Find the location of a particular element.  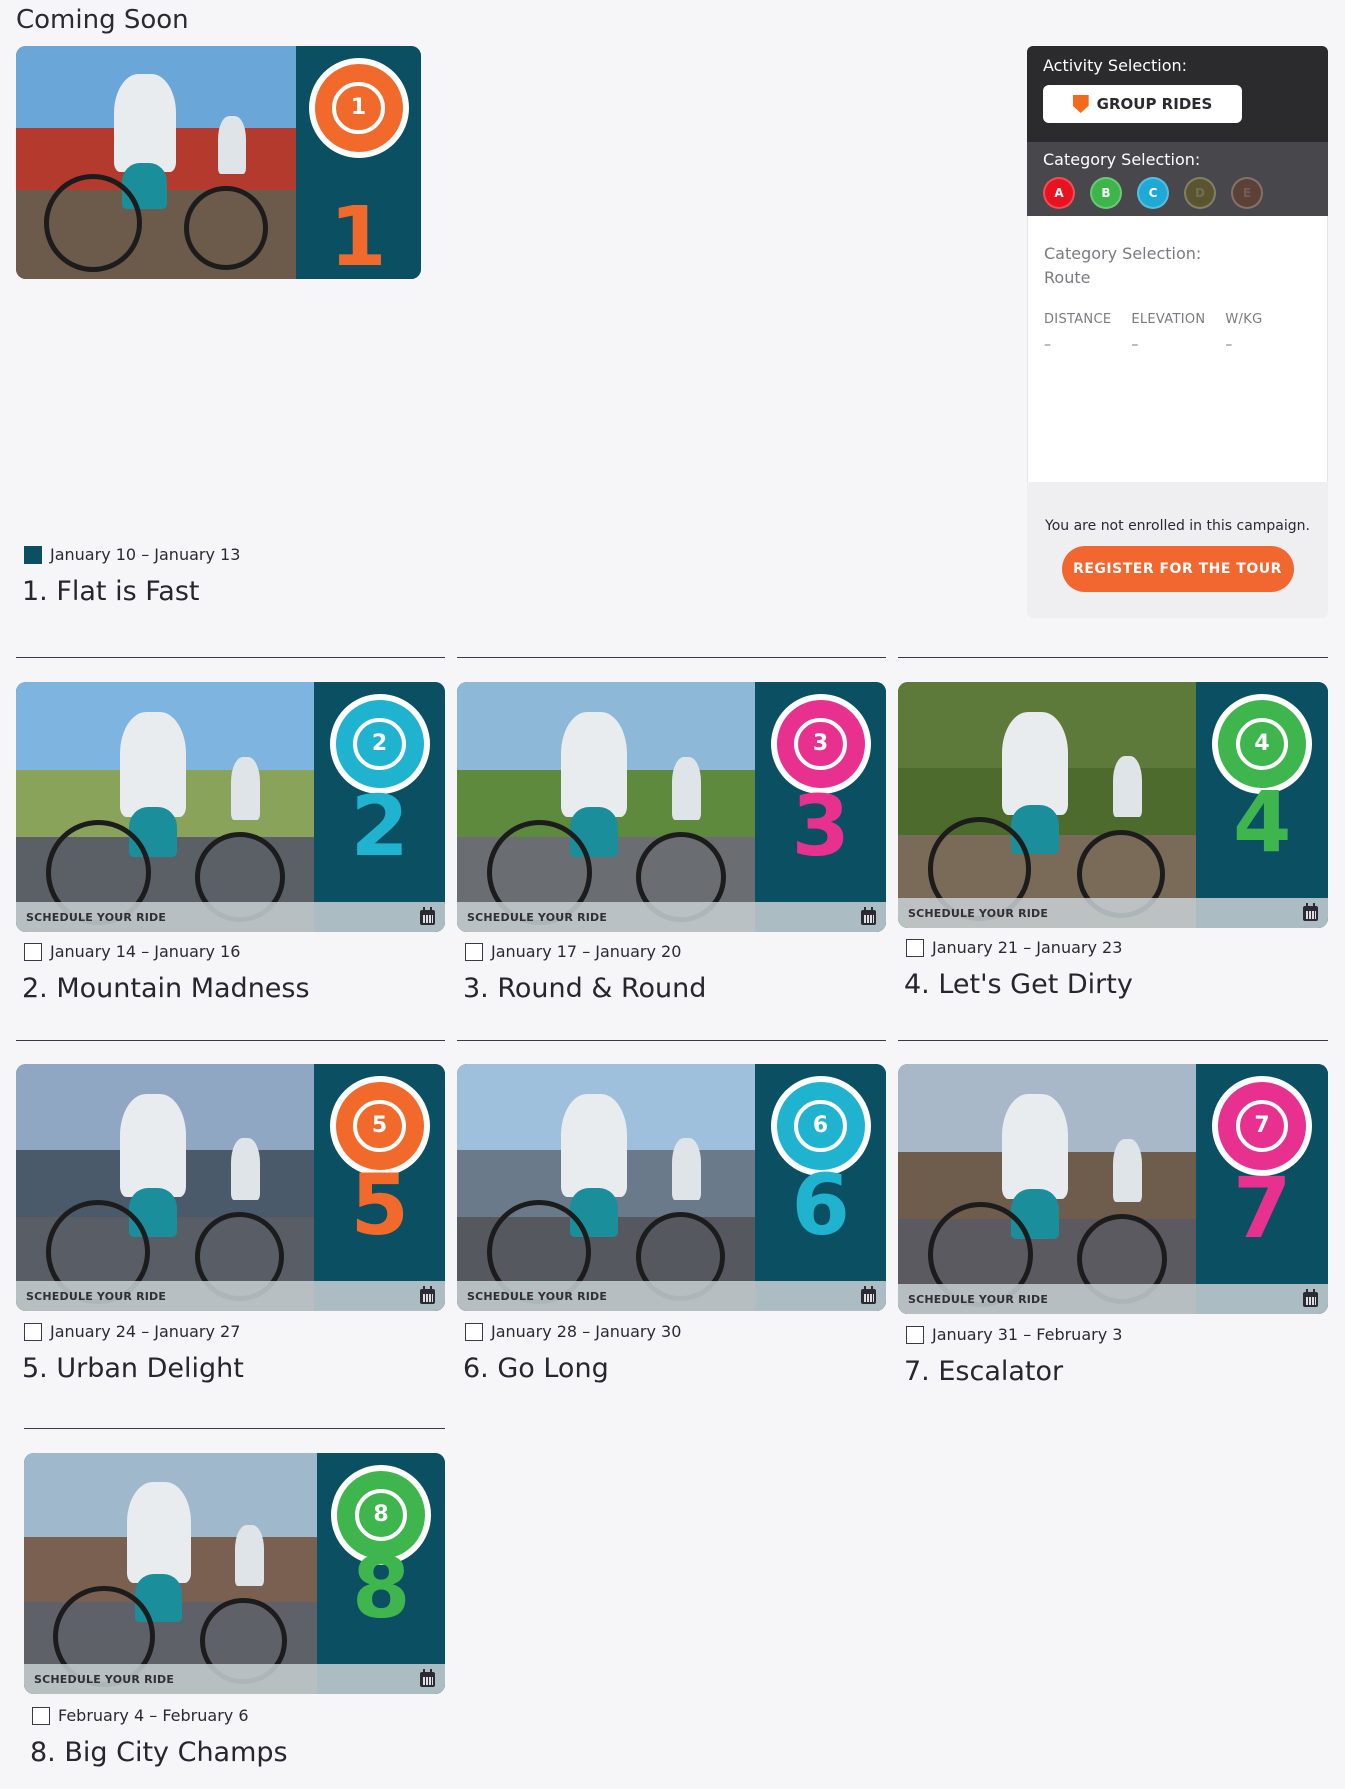

badge-number: 6 is located at coordinates (820, 1126).